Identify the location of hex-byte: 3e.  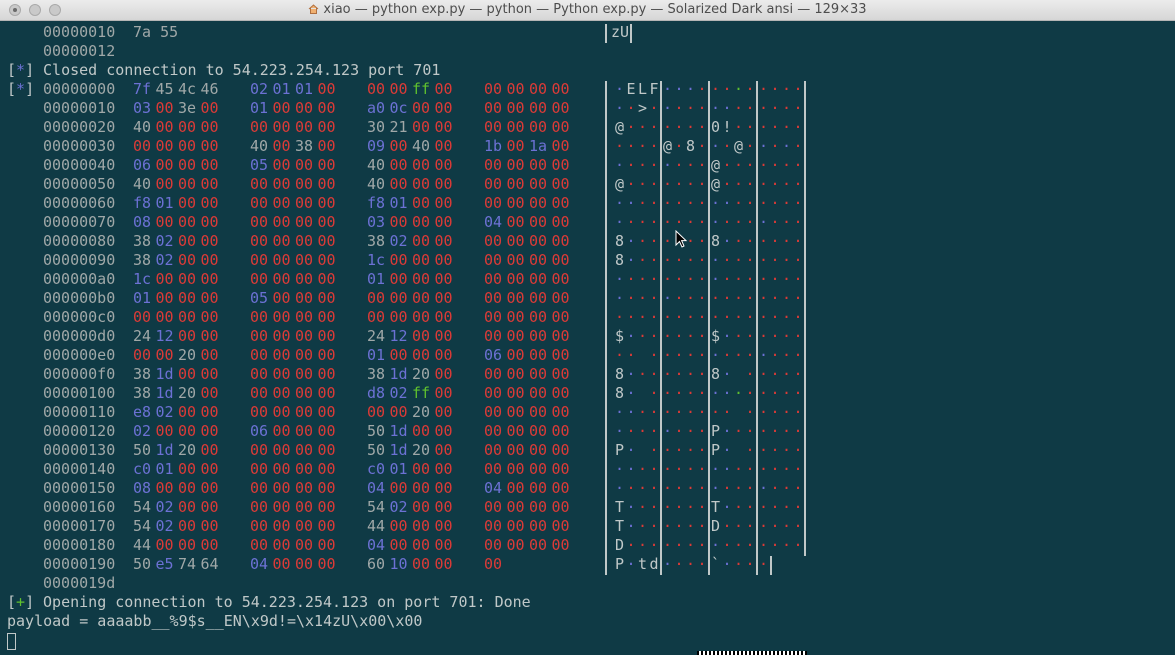
(187, 108).